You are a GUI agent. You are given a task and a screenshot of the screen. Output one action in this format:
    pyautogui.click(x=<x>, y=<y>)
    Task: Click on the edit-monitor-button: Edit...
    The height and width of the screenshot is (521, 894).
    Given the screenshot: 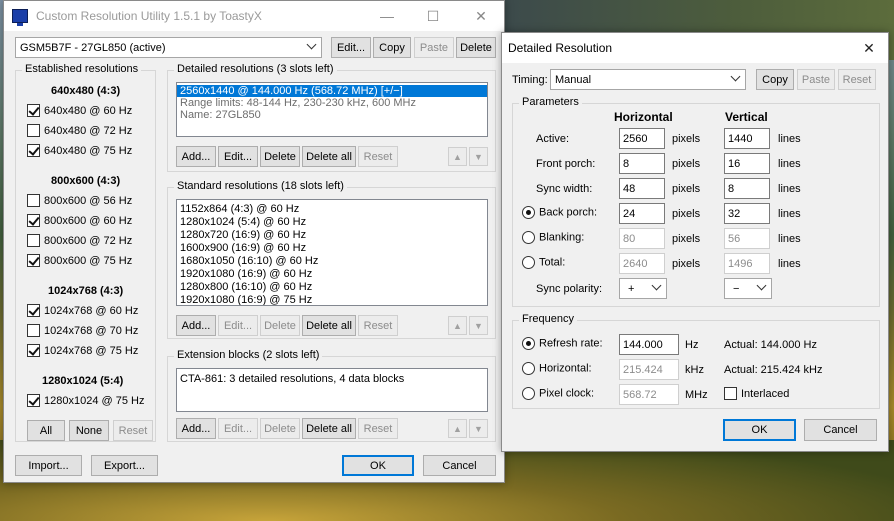 What is the action you would take?
    pyautogui.click(x=351, y=47)
    